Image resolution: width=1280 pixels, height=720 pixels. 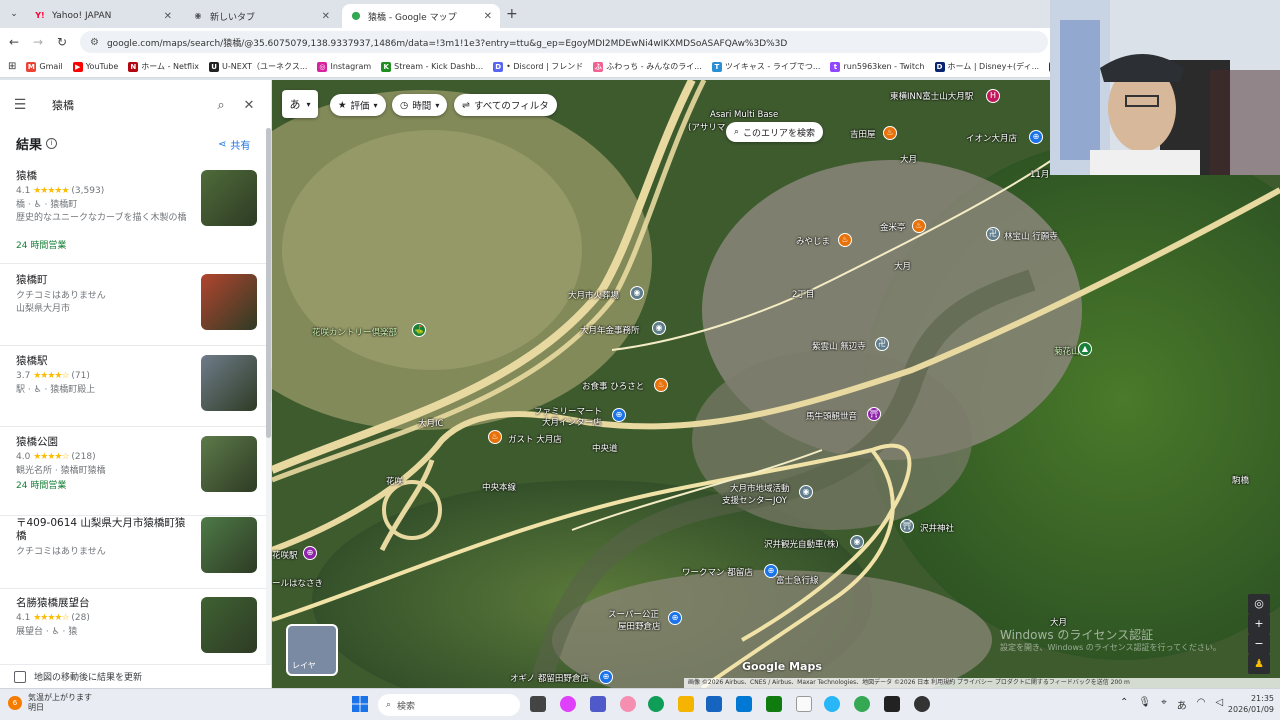 What do you see at coordinates (633, 614) in the screenshot?
I see `map-label: スーパー公正` at bounding box center [633, 614].